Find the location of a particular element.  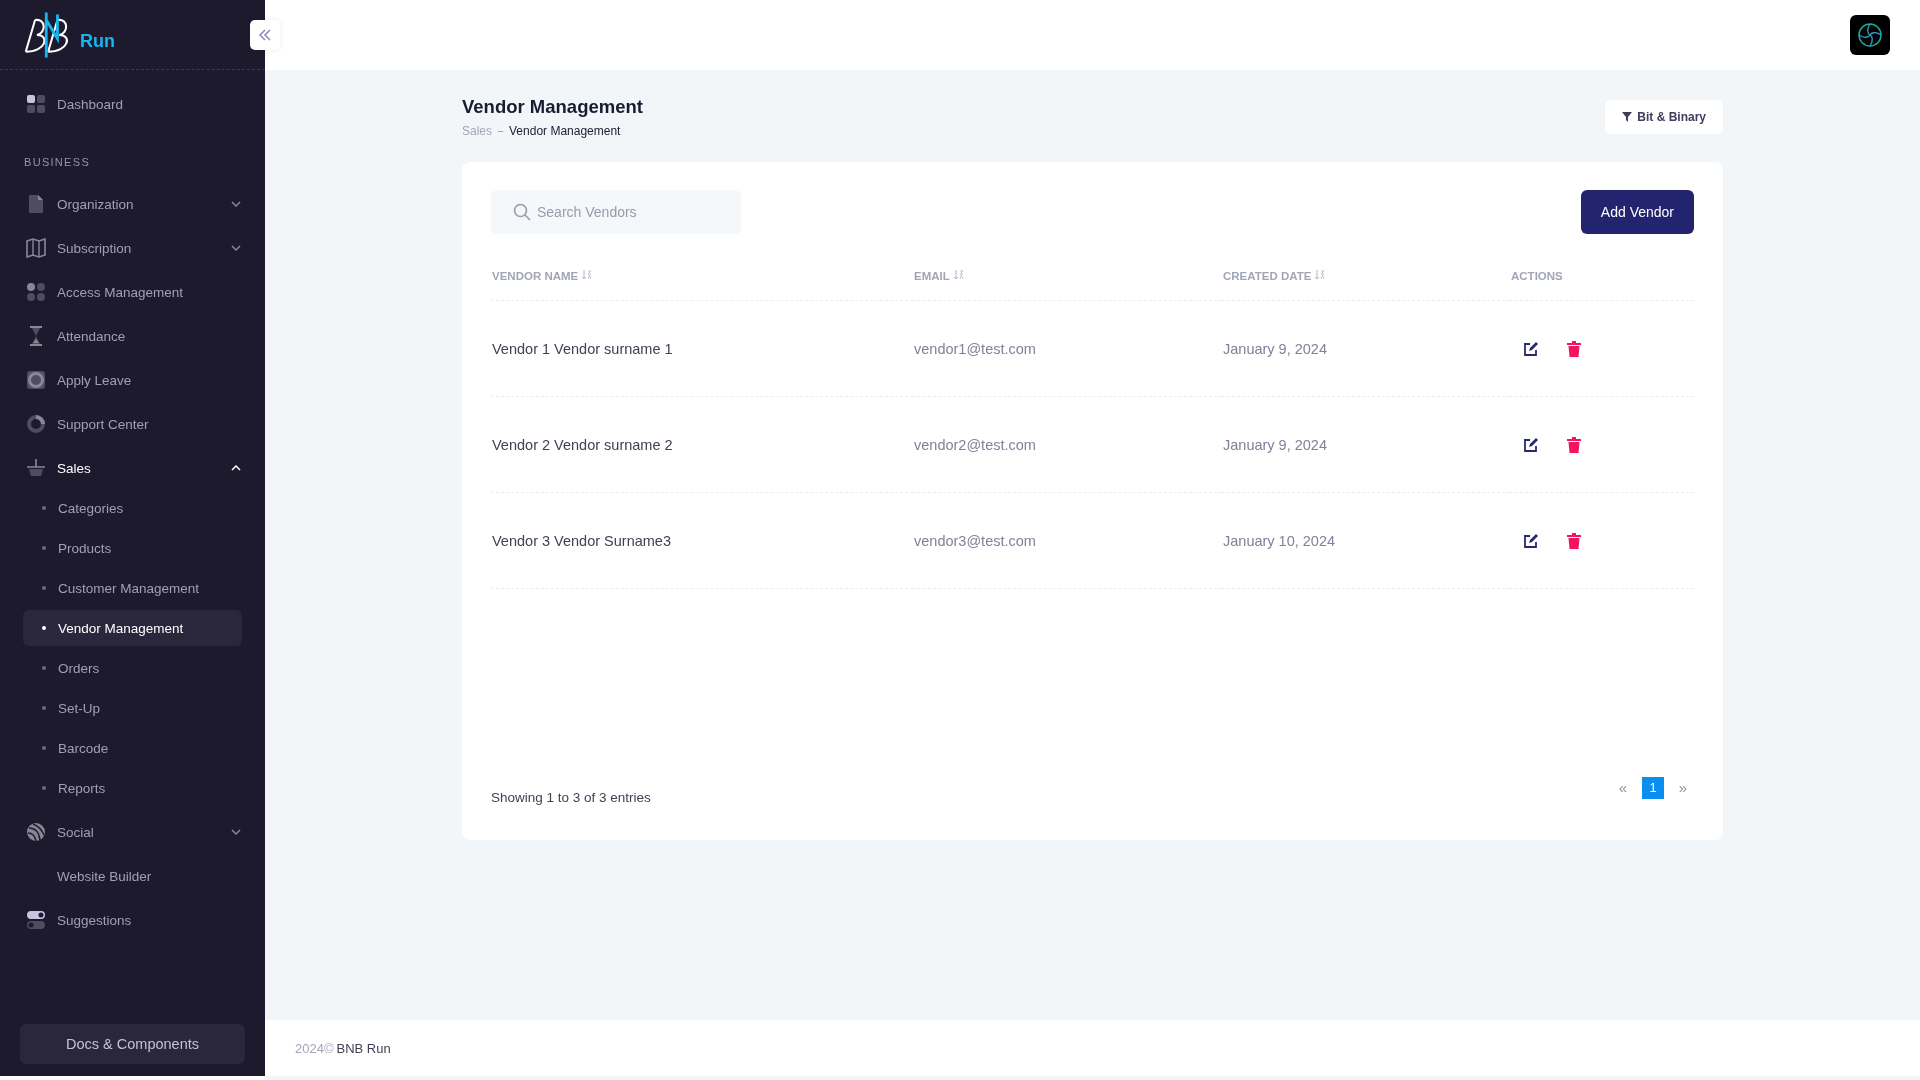

table-cell: vendor2@test.com is located at coordinates (1067, 444).